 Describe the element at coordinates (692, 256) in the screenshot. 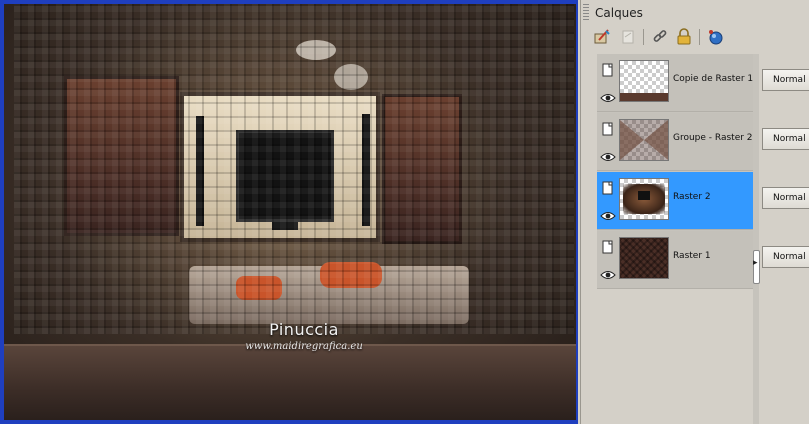

I see `layer-name: Raster 1` at that location.